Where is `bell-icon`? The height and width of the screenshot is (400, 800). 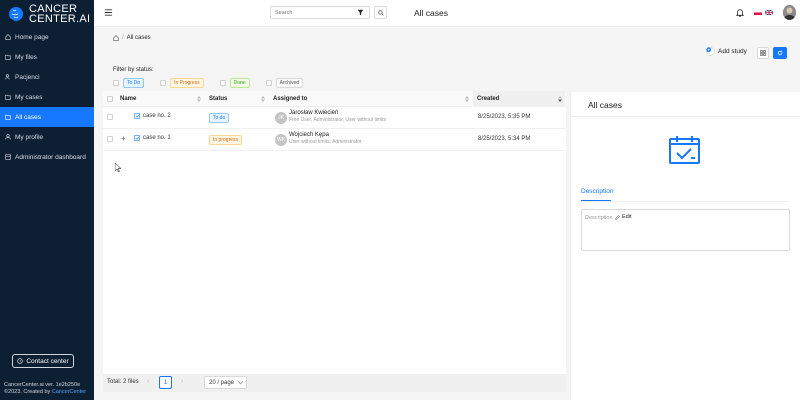
bell-icon is located at coordinates (740, 12).